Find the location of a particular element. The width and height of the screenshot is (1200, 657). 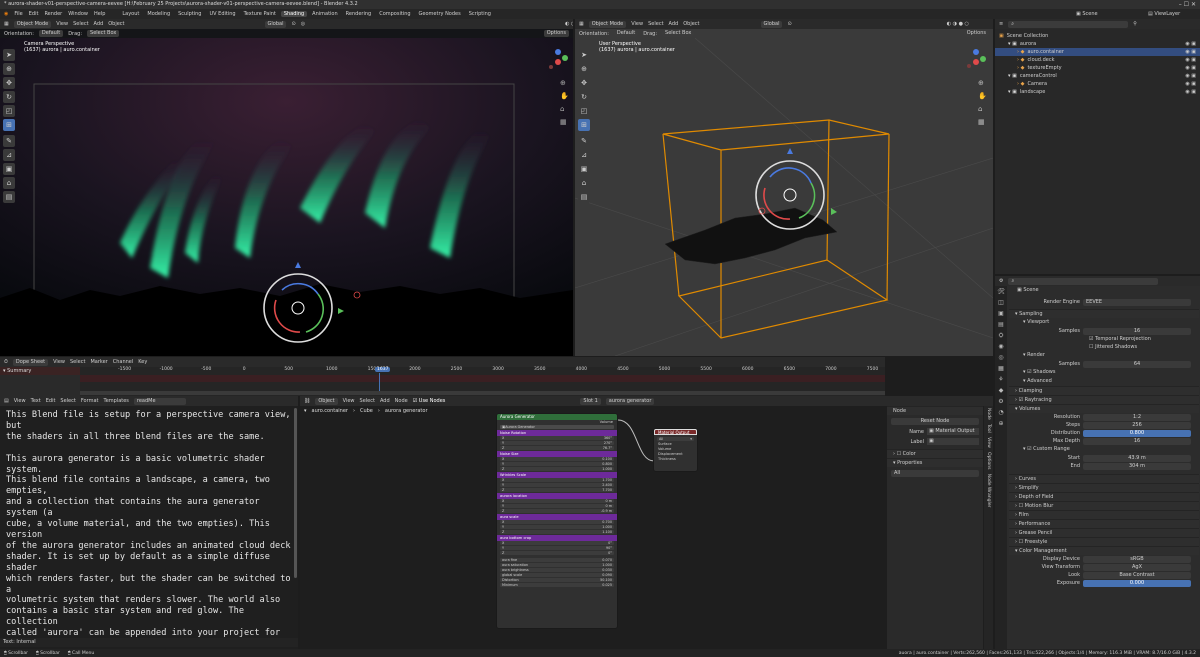

group-input-field: Y 2.400 is located at coordinates (557, 485).